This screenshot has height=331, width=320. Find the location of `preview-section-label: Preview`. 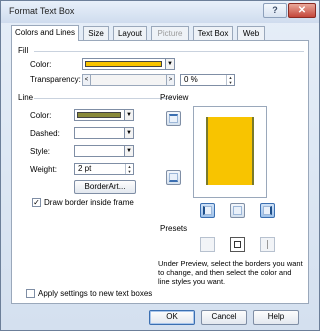

preview-section-label: Preview is located at coordinates (174, 97).